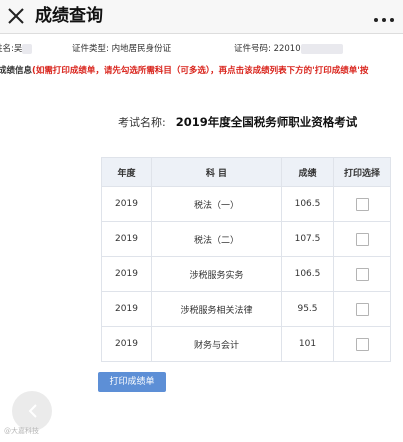  I want to click on top-navigation-bar: 成绩查询, so click(201, 17).